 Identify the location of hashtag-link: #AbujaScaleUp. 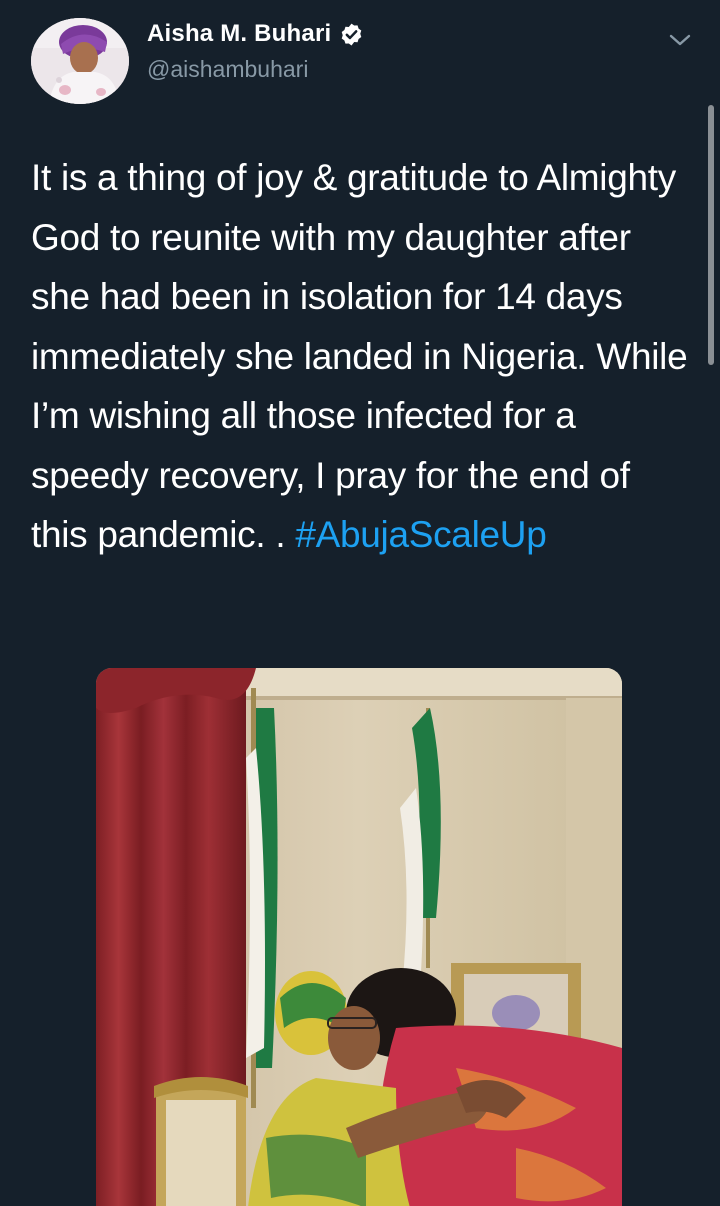
(420, 534).